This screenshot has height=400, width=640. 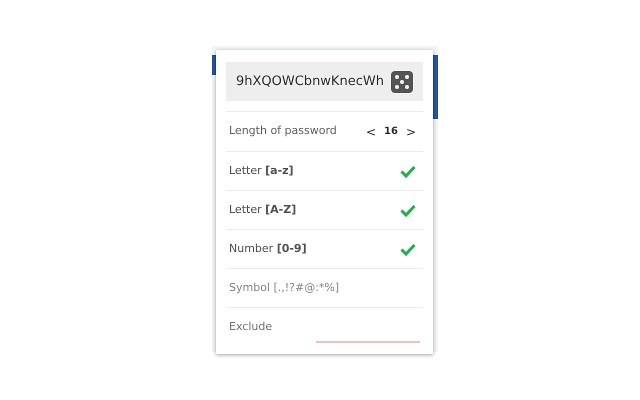 What do you see at coordinates (371, 131) in the screenshot?
I see `decrease-button: <` at bounding box center [371, 131].